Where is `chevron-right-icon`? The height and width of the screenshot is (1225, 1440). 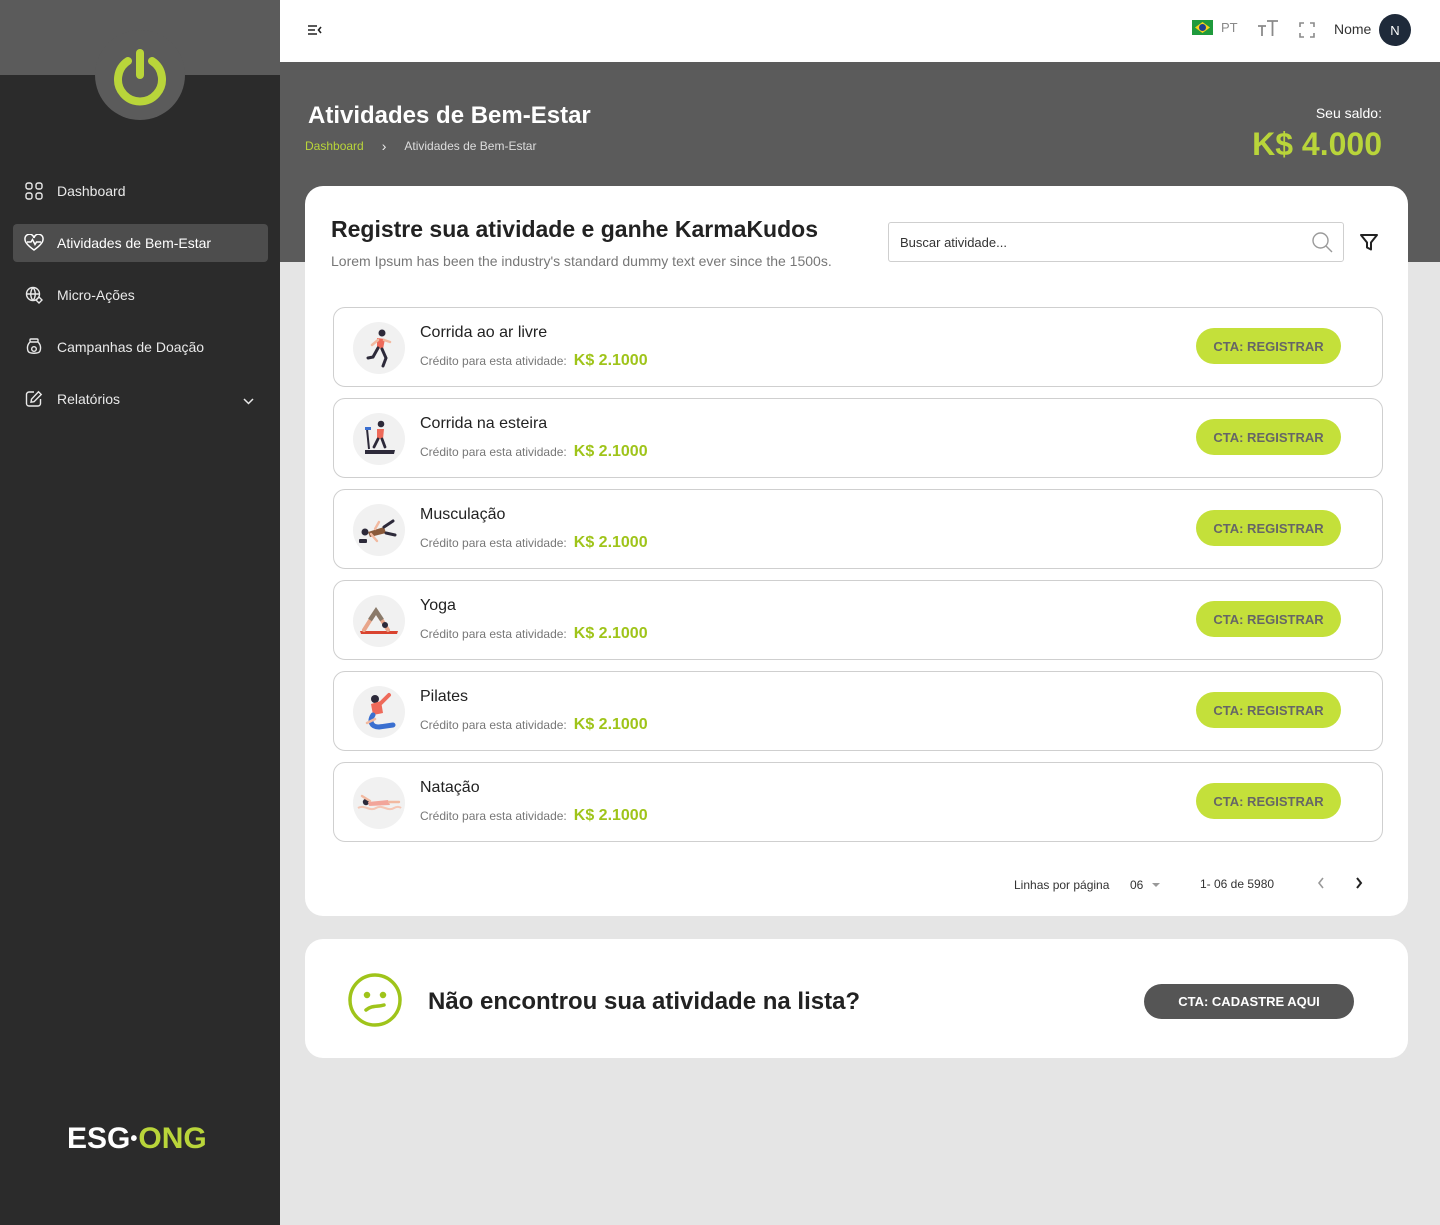 chevron-right-icon is located at coordinates (1359, 884).